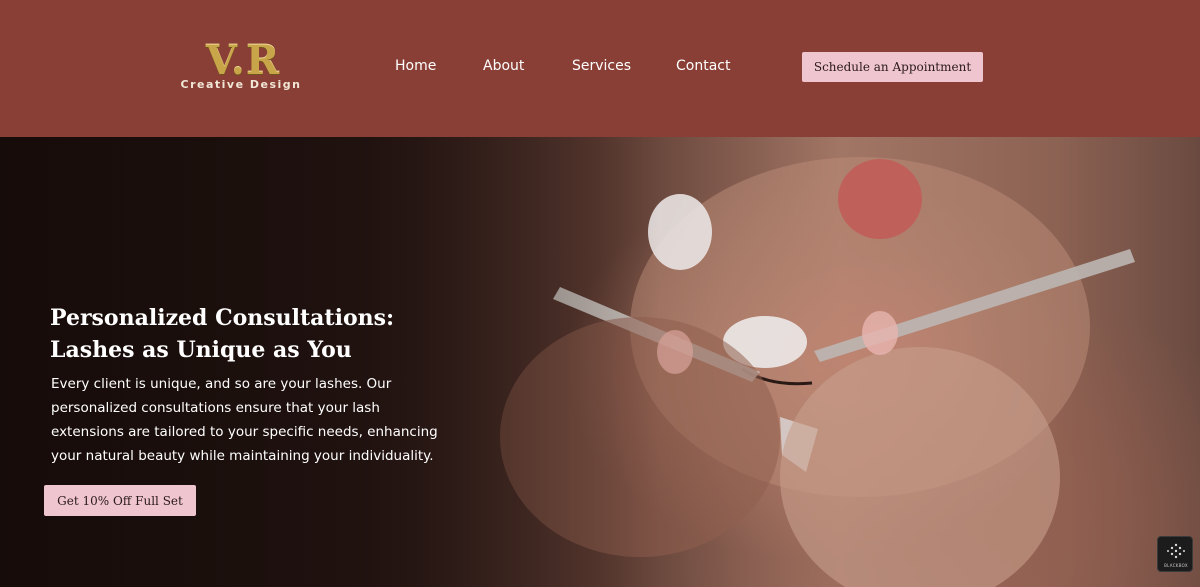 The image size is (1200, 587). What do you see at coordinates (120, 500) in the screenshot?
I see `discount-offer-button: Get 10% Off Full Set` at bounding box center [120, 500].